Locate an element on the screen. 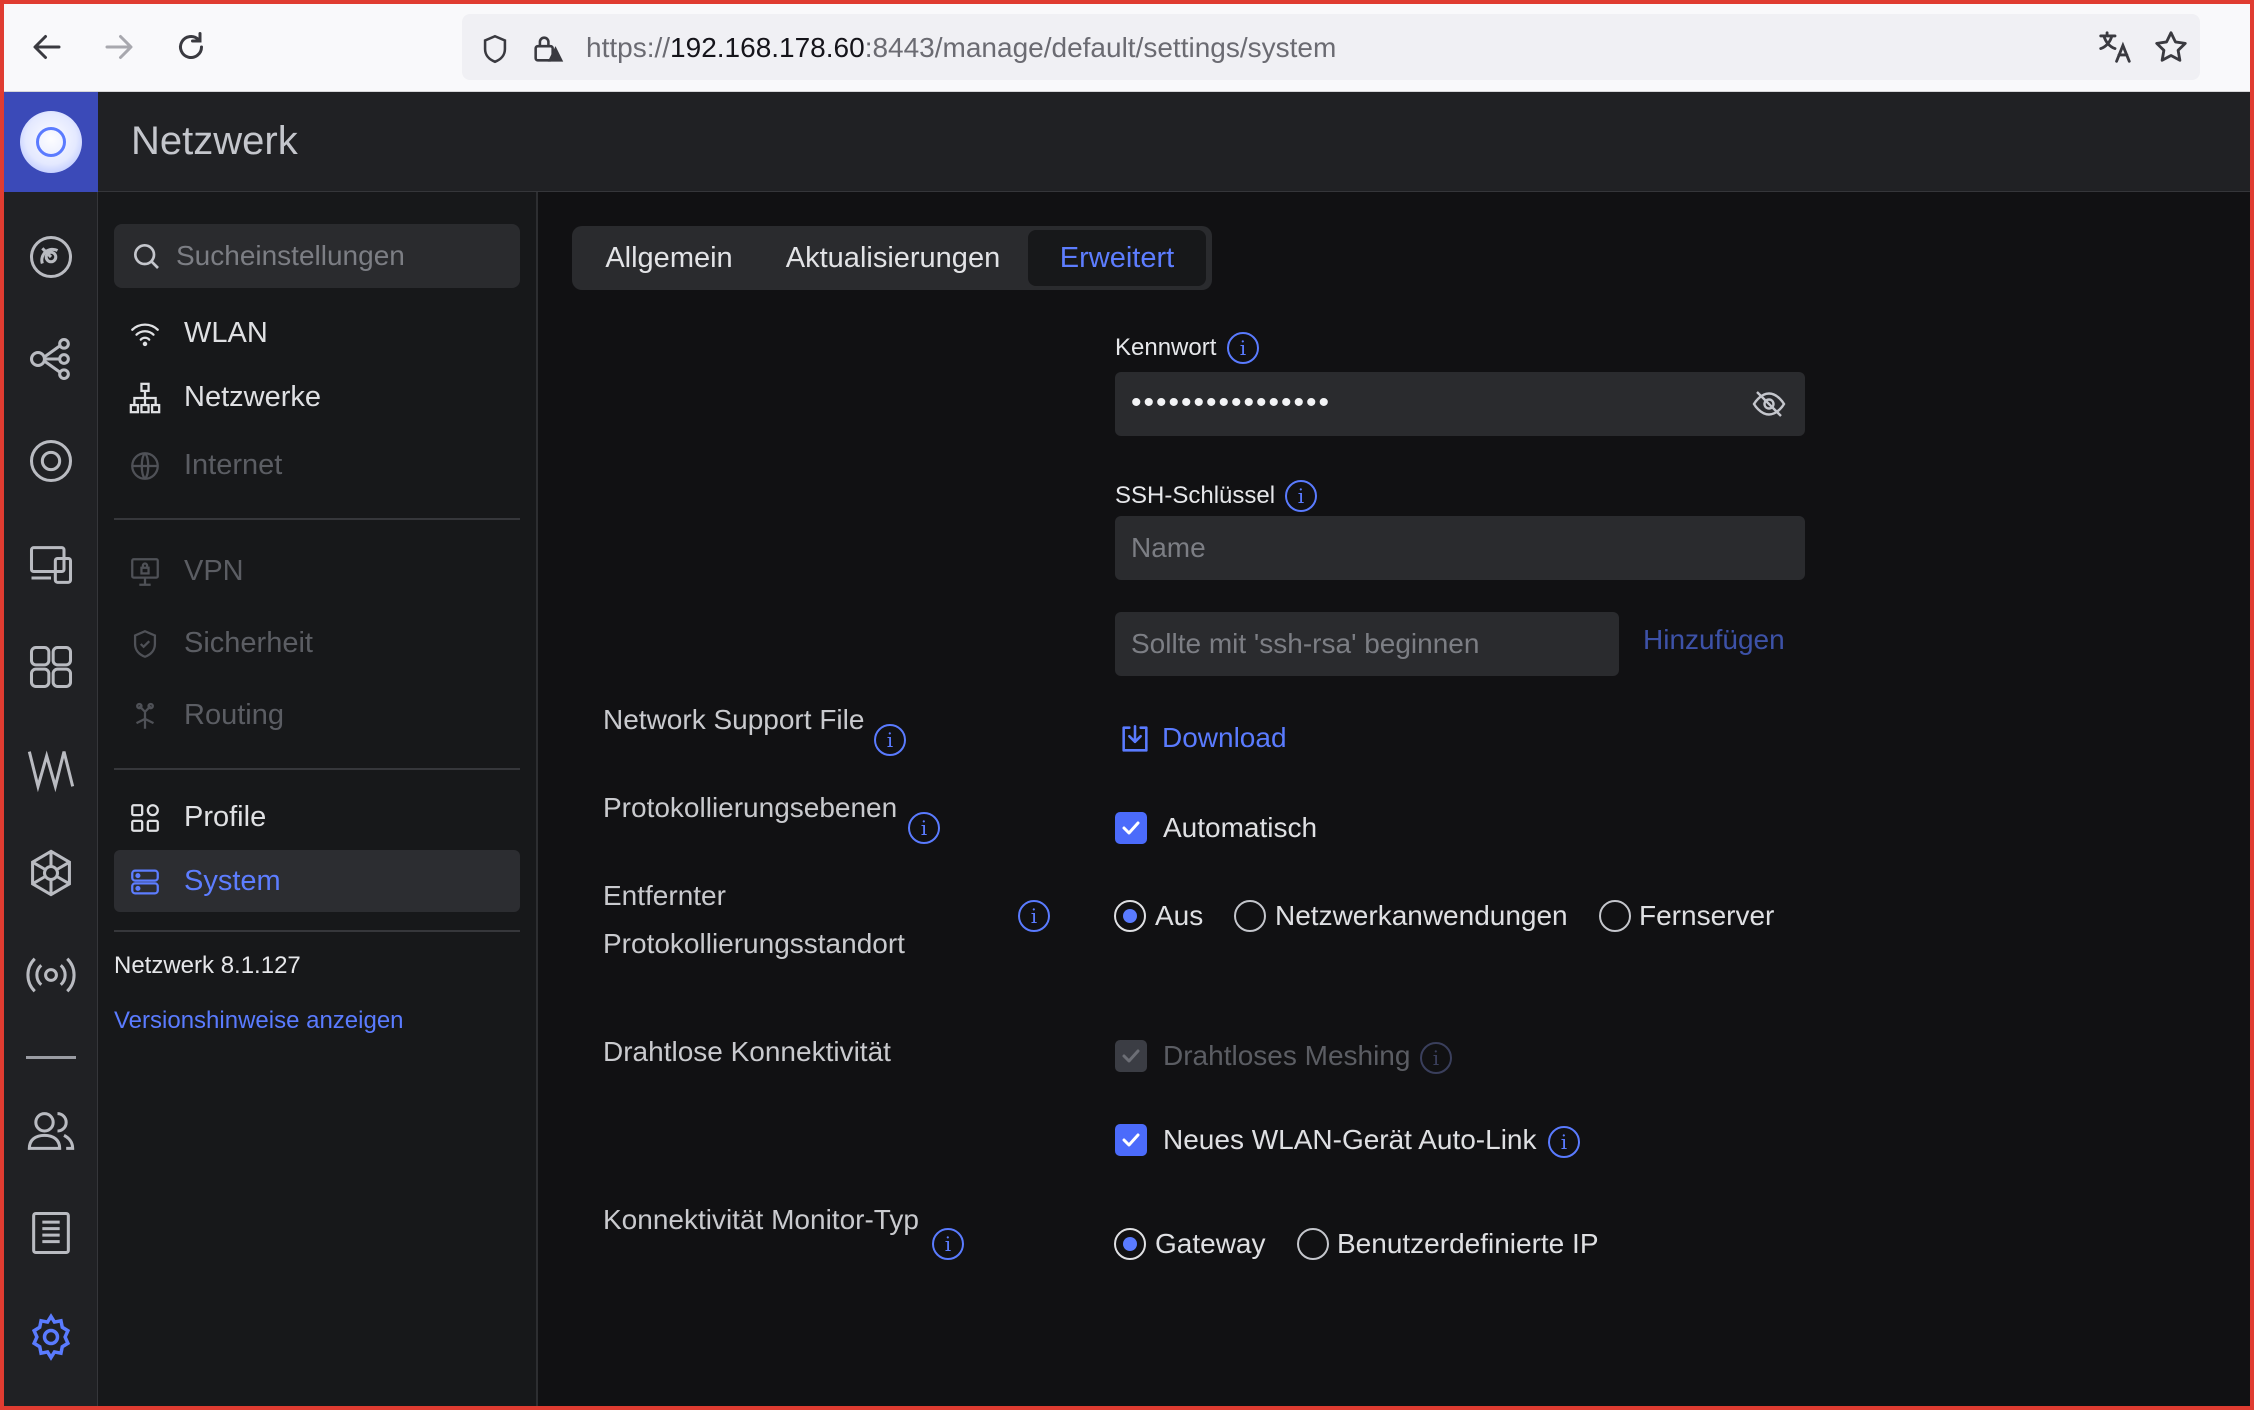 The width and height of the screenshot is (2254, 1410). document-list-icon is located at coordinates (51, 1233).